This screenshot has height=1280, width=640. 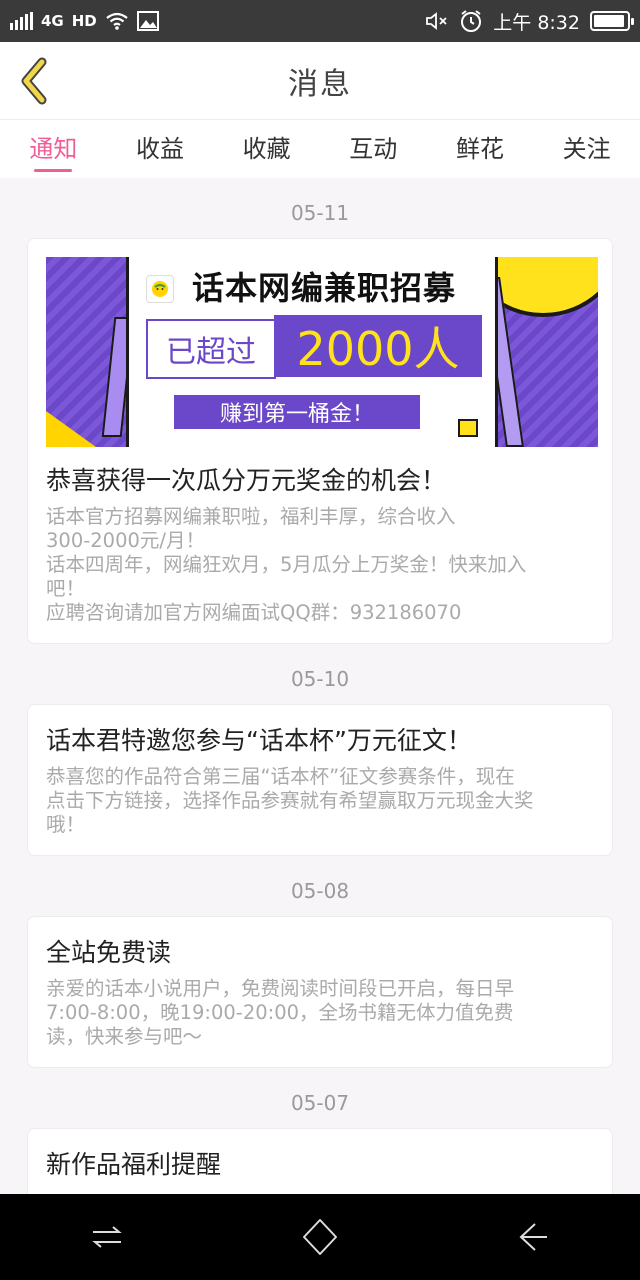 What do you see at coordinates (84, 21) in the screenshot?
I see `hd-indicator: HD` at bounding box center [84, 21].